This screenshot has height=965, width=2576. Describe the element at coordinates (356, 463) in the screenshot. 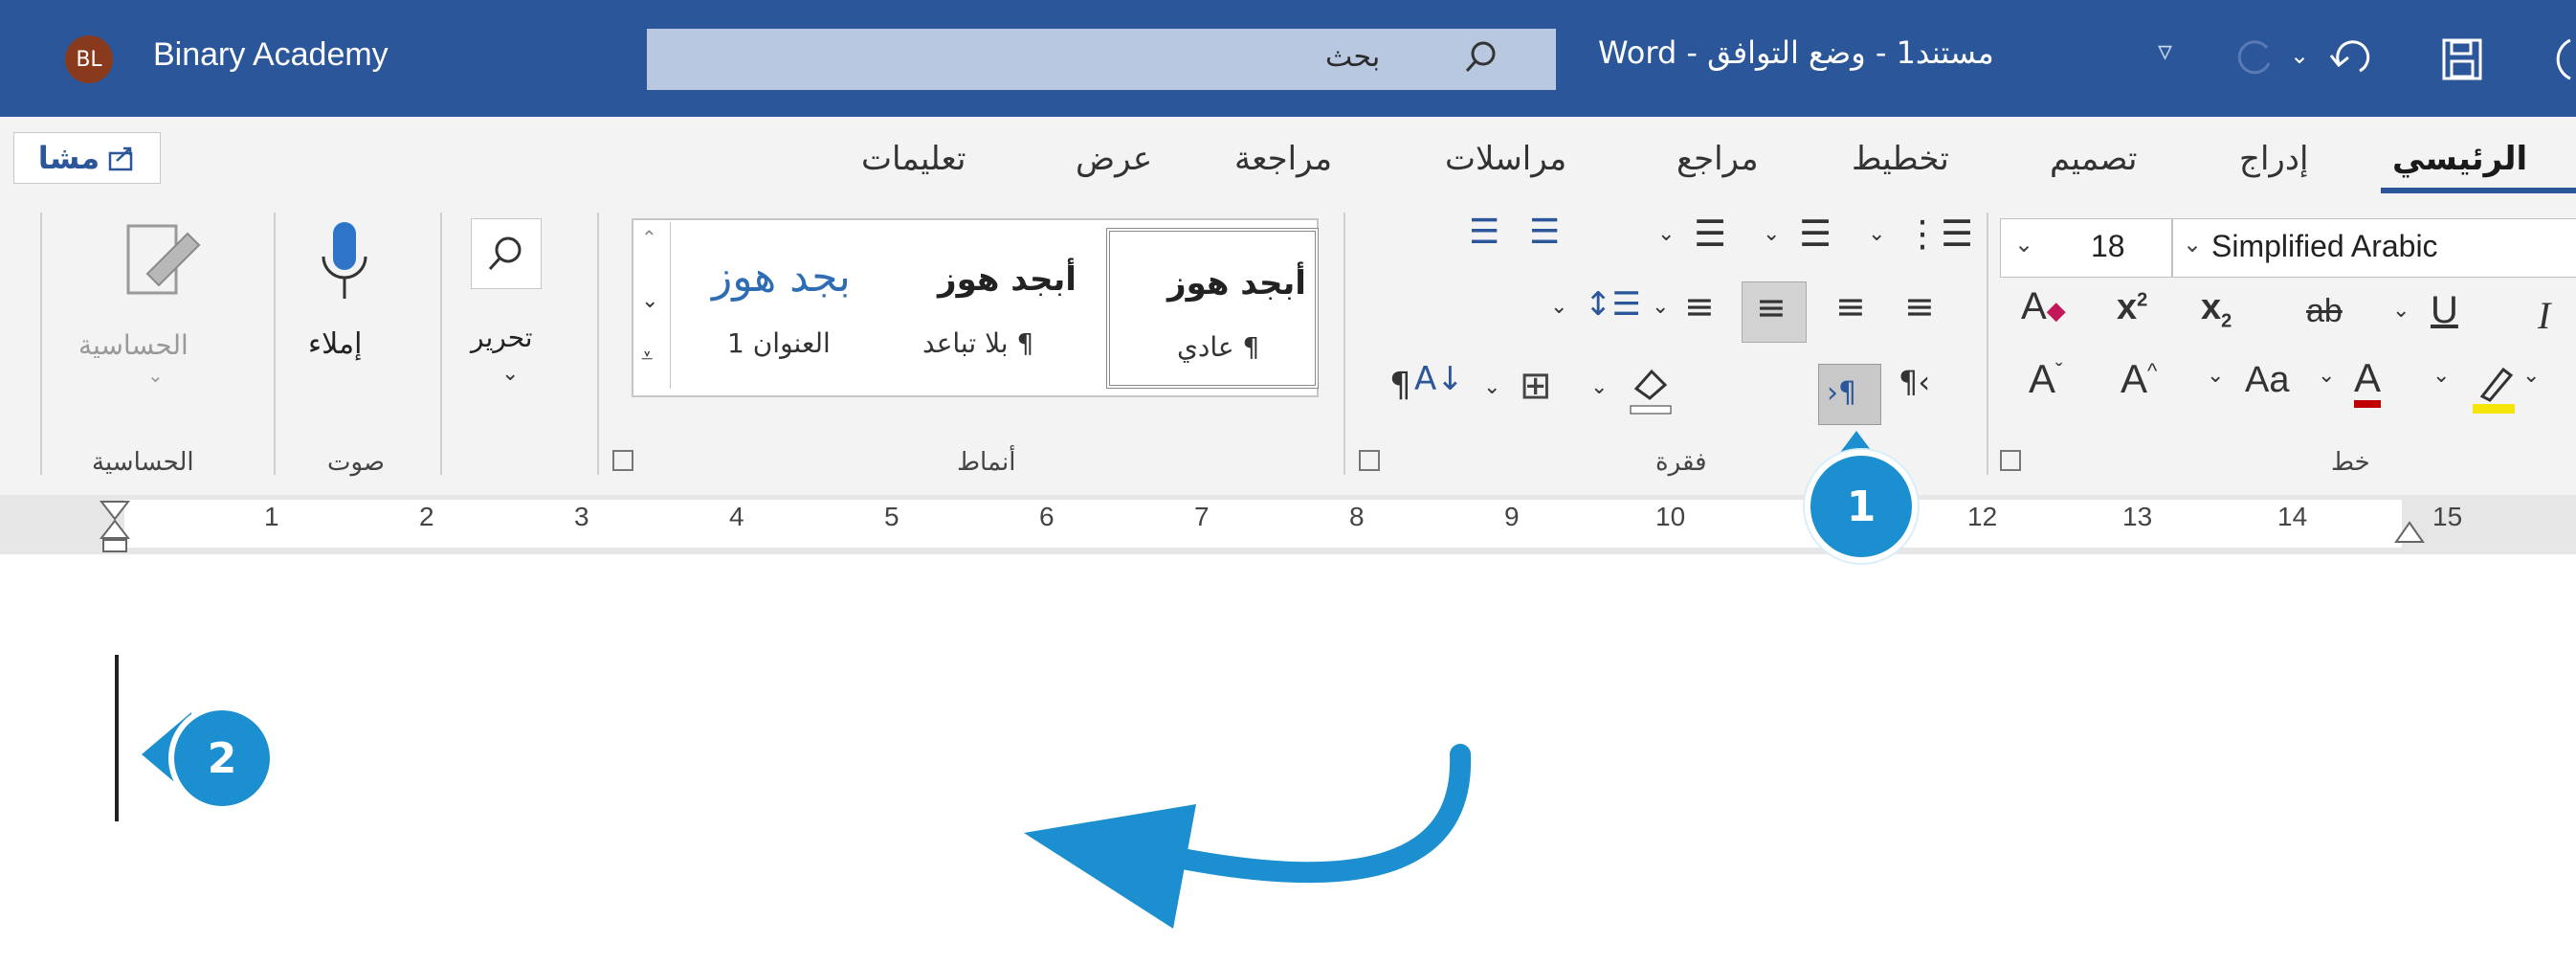

I see `voice-group-label: صوت` at that location.